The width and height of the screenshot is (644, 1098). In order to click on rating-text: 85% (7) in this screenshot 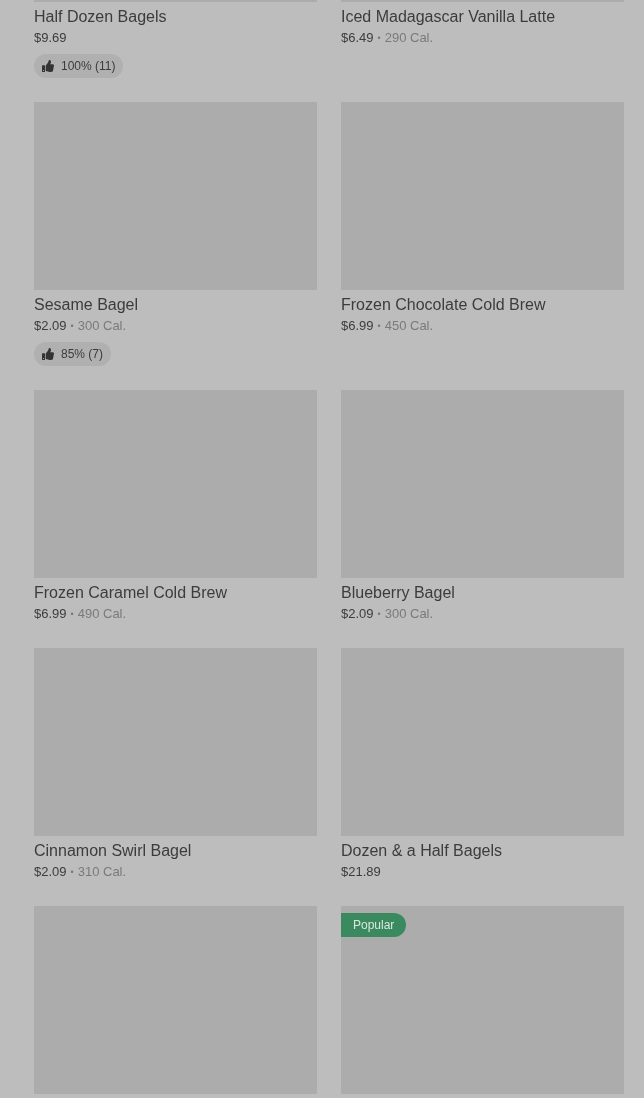, I will do `click(82, 354)`.